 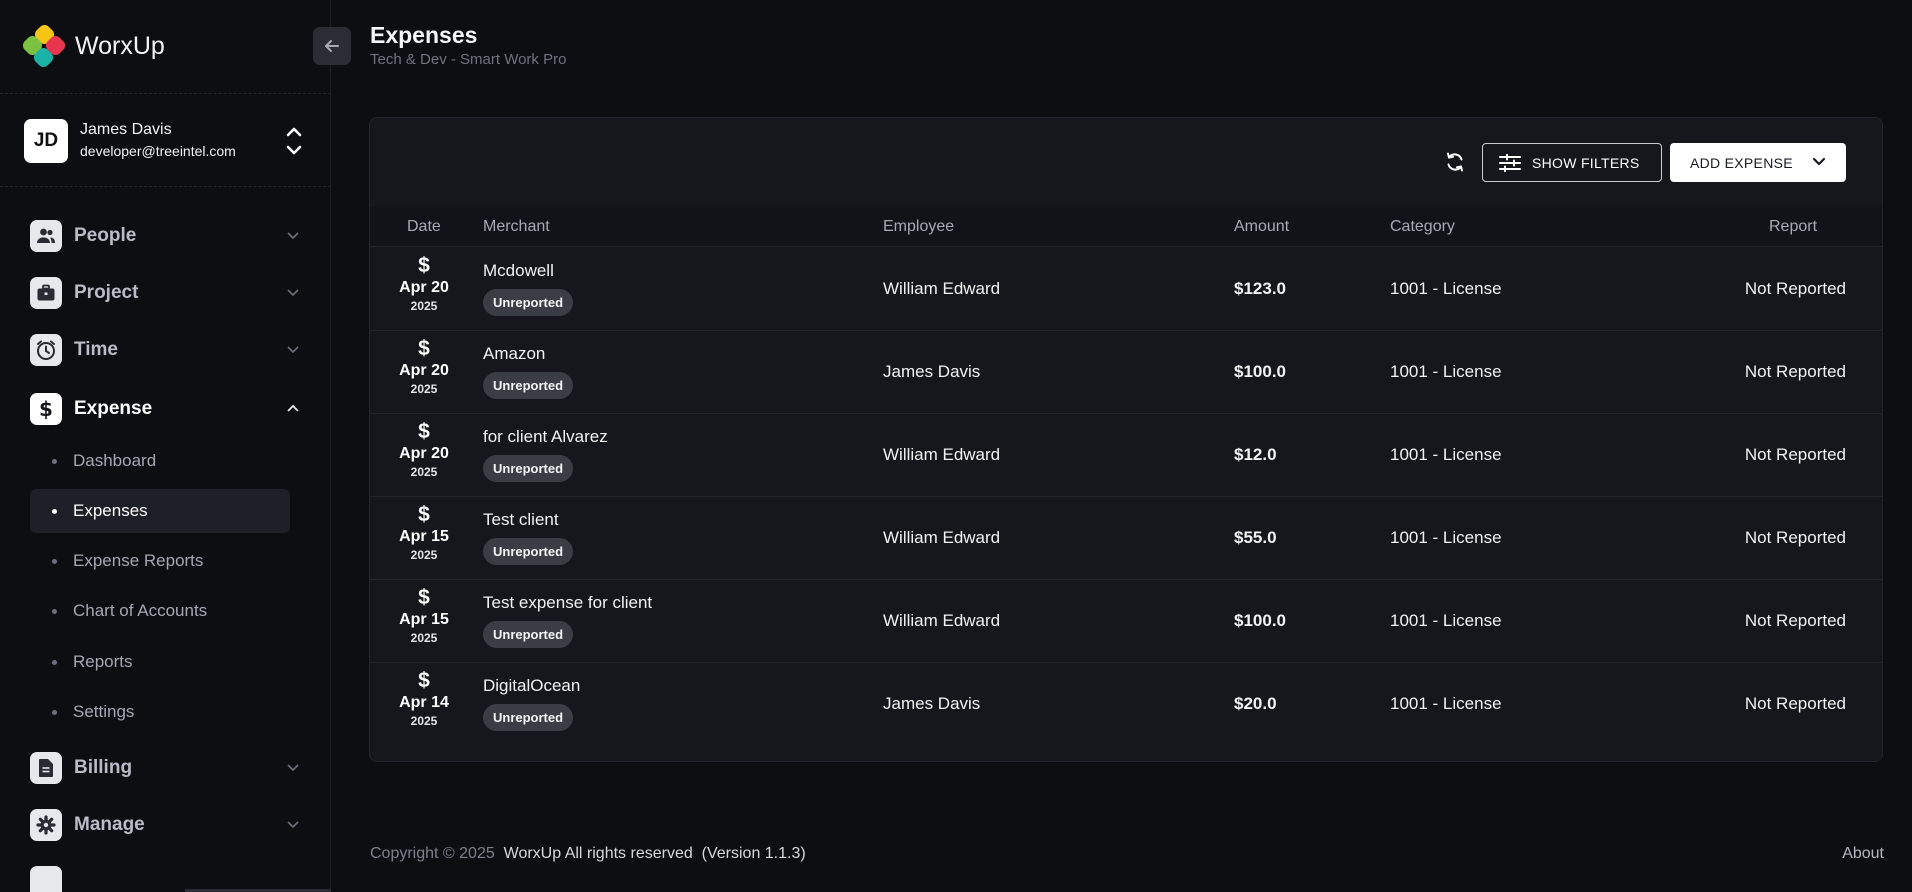 What do you see at coordinates (1255, 703) in the screenshot?
I see `expense-amount: $20.0` at bounding box center [1255, 703].